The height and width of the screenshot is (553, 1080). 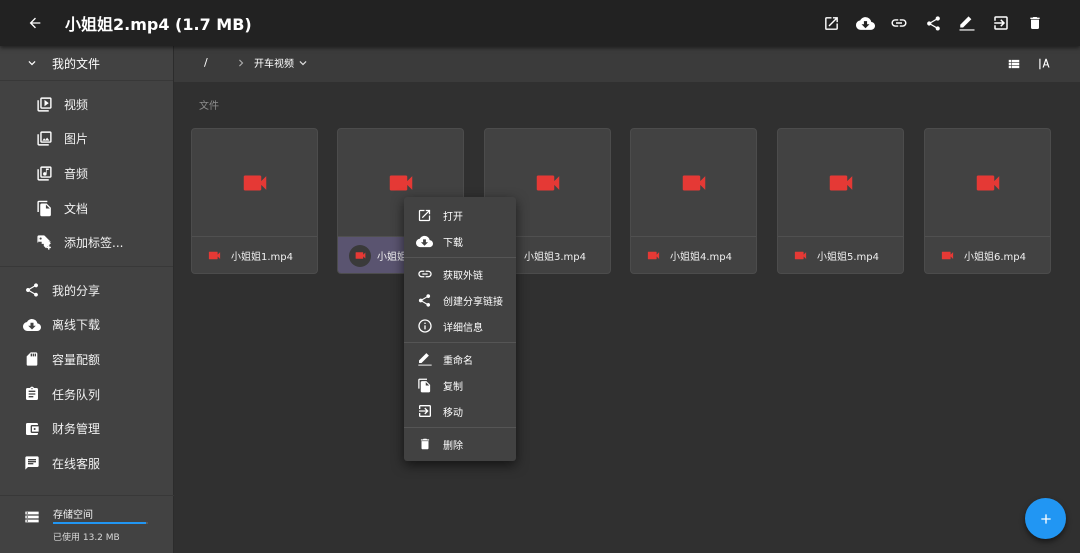 I want to click on file-name: 小姐姐6.mp4, so click(x=995, y=257).